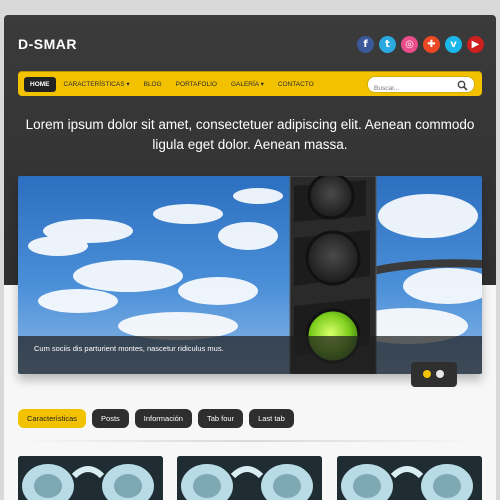 The width and height of the screenshot is (500, 500). I want to click on nav-item-blog: BLOG, so click(153, 84).